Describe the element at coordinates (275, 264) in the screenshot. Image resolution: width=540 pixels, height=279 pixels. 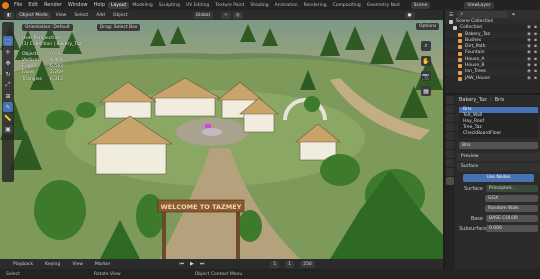
I see `current-frame-field: 1` at that location.